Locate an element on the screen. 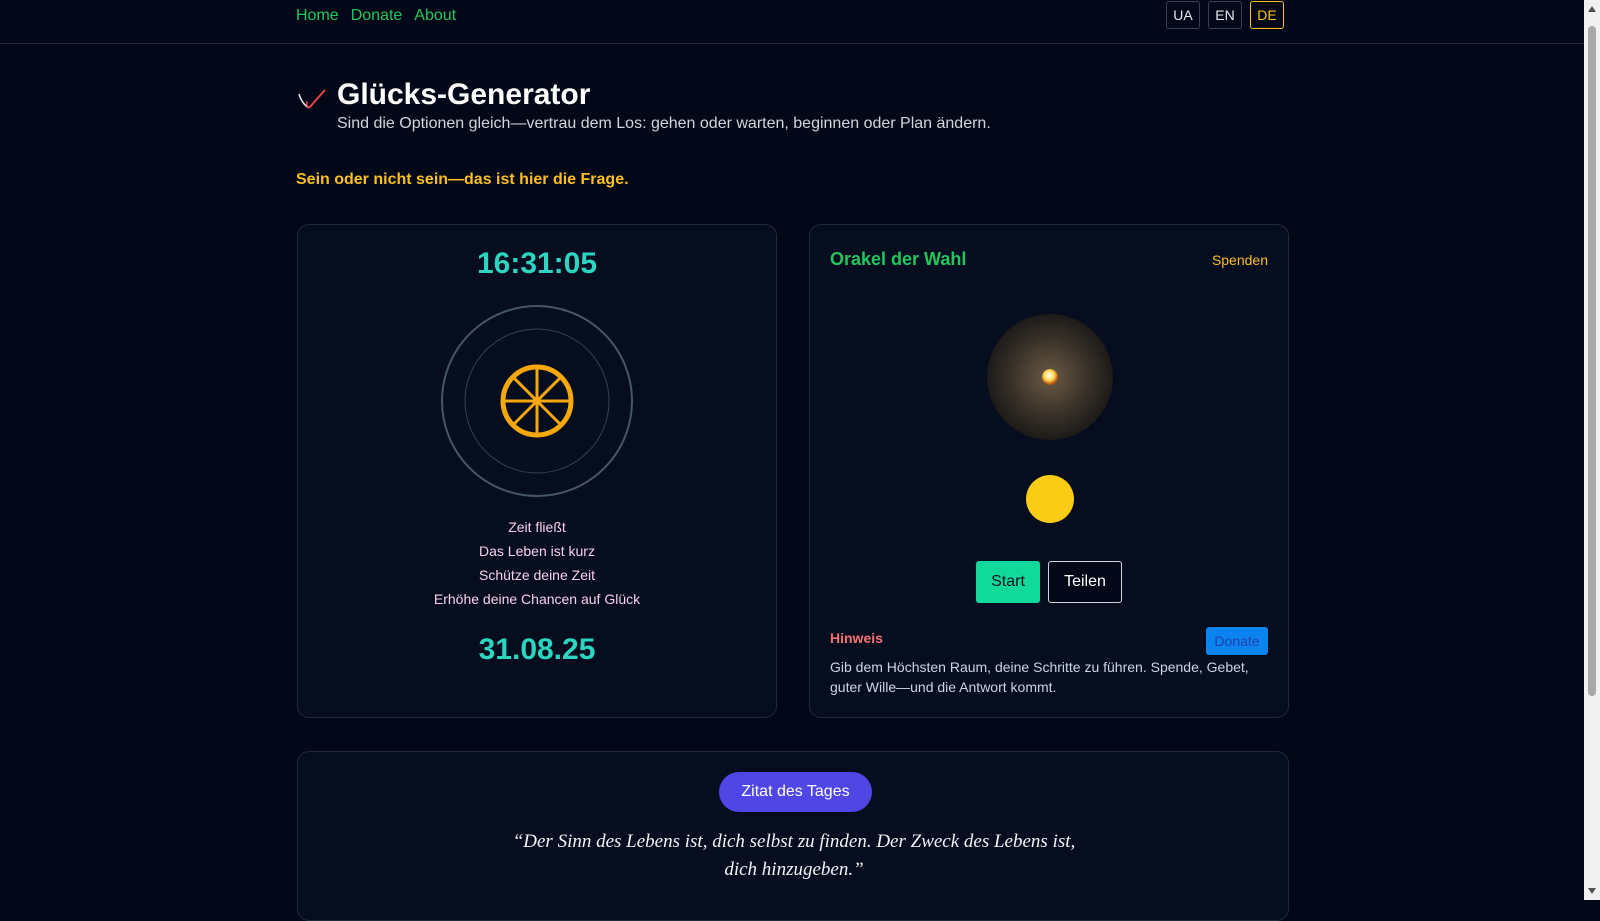 The width and height of the screenshot is (1600, 921). mantra-line: Erhöhe deine Chancen auf Glück is located at coordinates (537, 599).